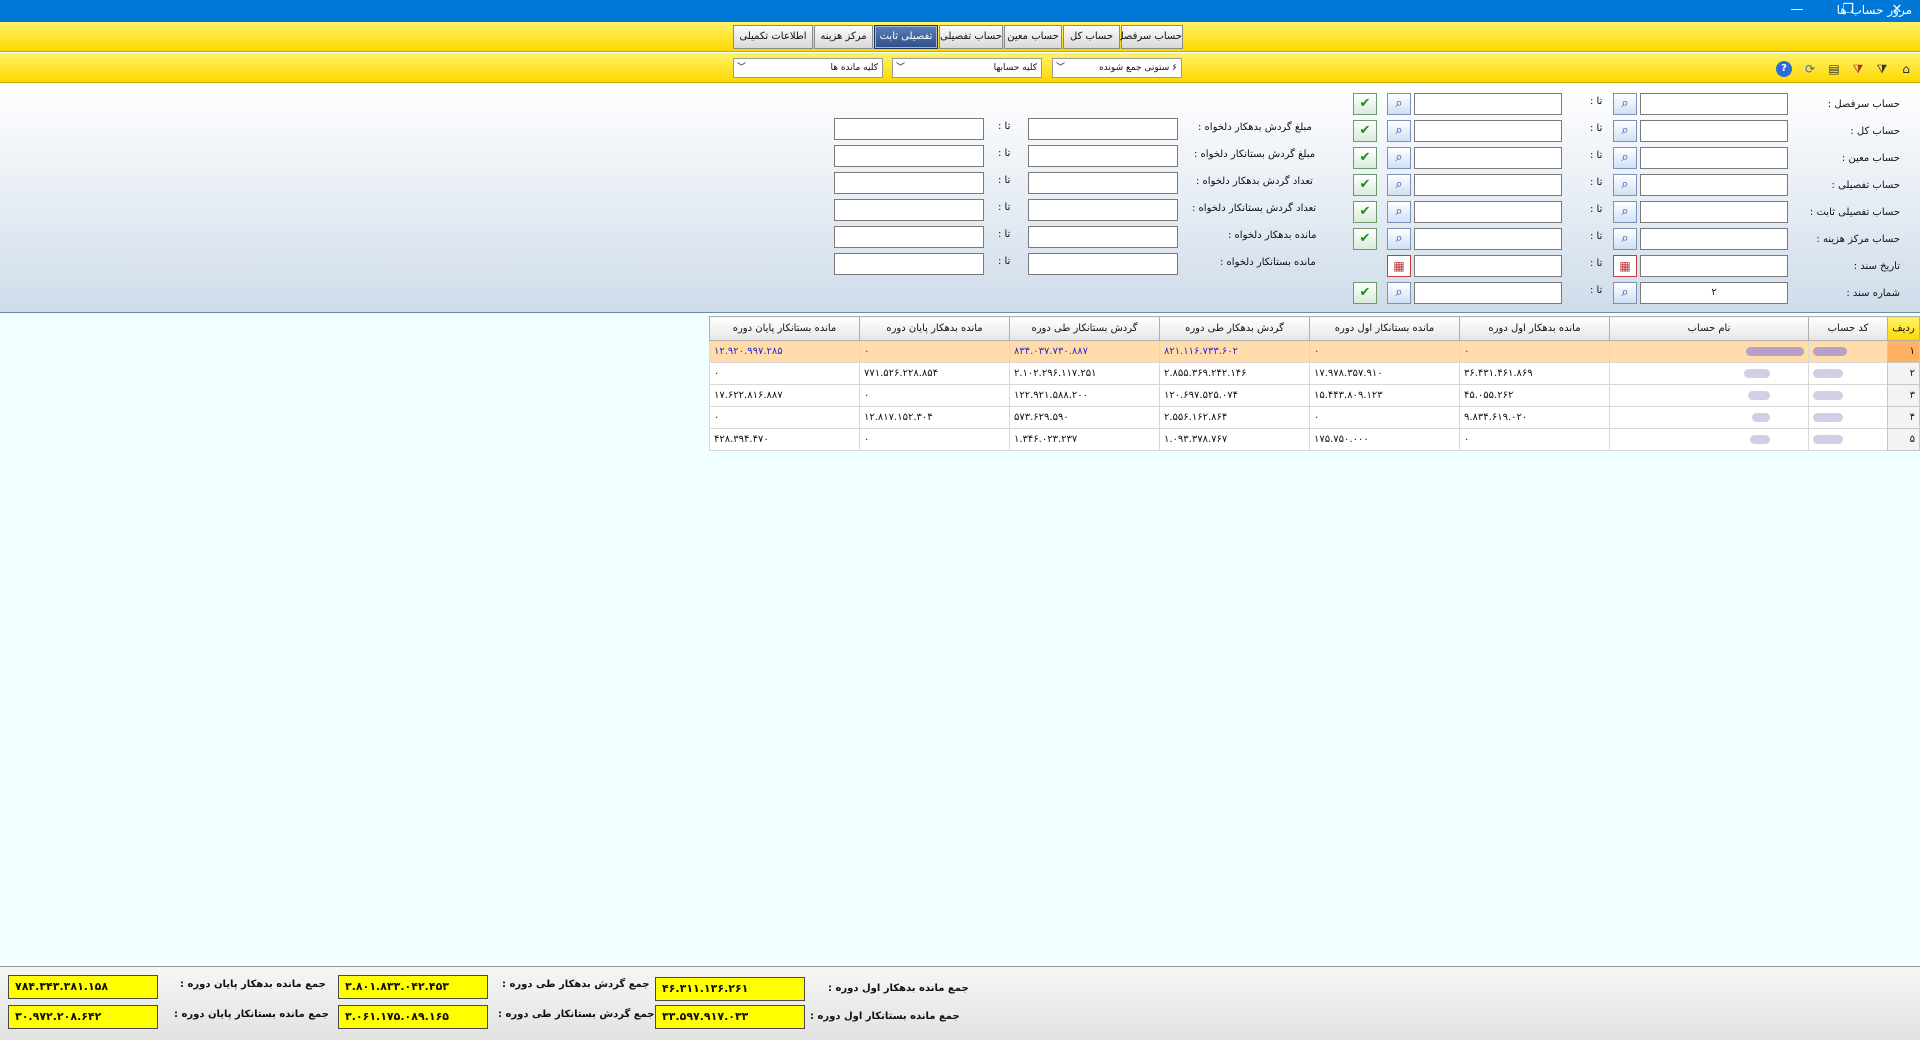 The width and height of the screenshot is (1920, 1040). Describe the element at coordinates (1858, 69) in the screenshot. I see `clear-filter-icon: ⧩` at that location.